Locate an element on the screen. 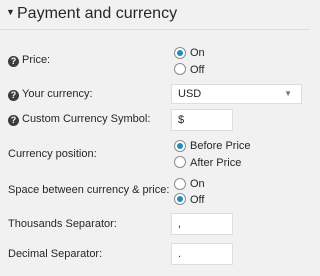 The image size is (320, 276). currency-label: Your currency: is located at coordinates (57, 94).